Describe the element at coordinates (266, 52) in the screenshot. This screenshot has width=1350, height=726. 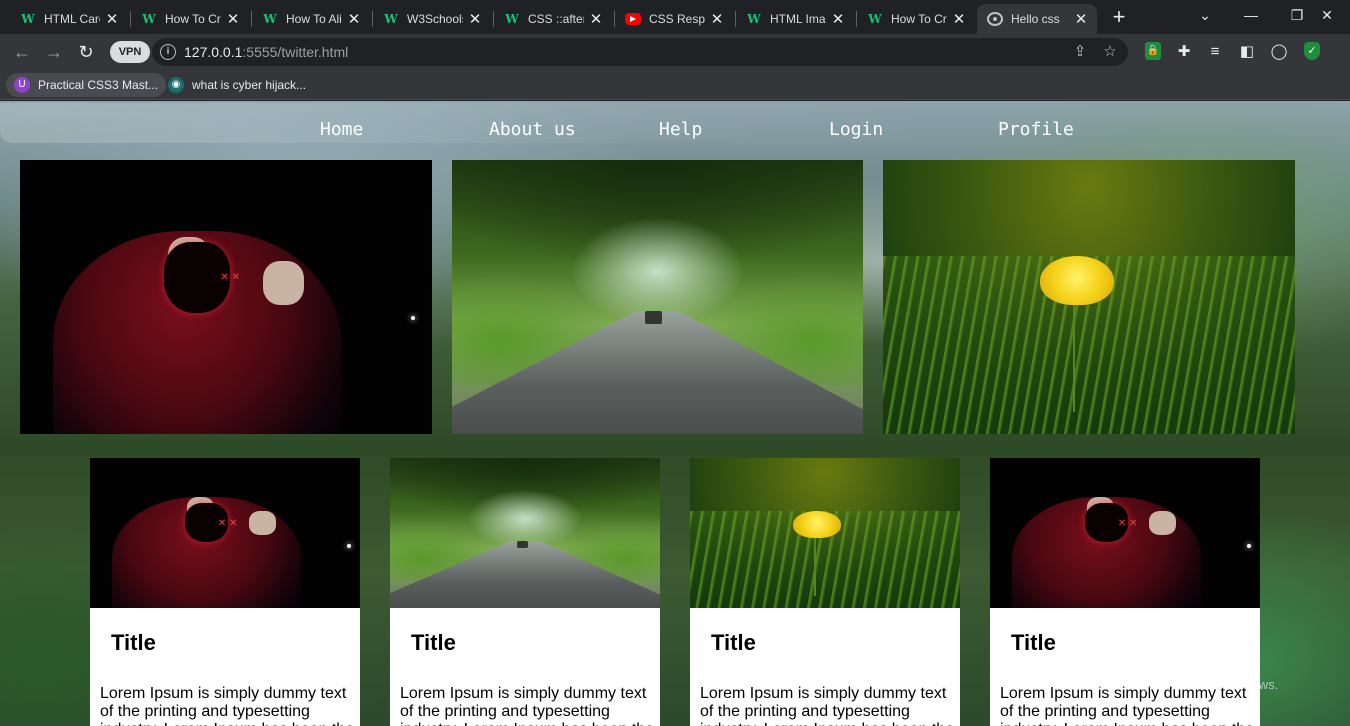
I see `url-text: 127.0.0.1:5555/twitter.html` at that location.